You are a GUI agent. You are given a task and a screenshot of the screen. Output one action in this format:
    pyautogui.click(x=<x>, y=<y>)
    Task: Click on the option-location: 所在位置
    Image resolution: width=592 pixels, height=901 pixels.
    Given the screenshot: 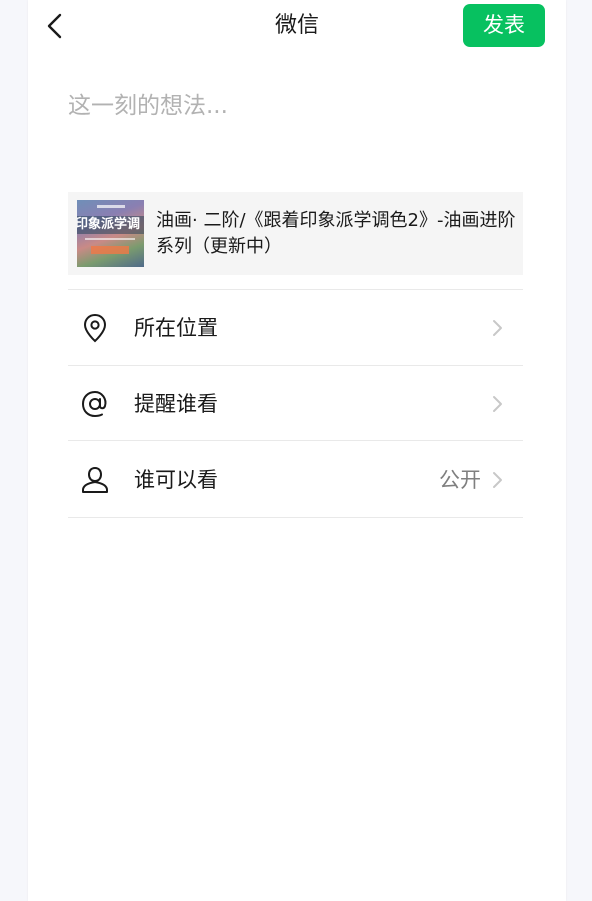 What is the action you would take?
    pyautogui.click(x=295, y=328)
    